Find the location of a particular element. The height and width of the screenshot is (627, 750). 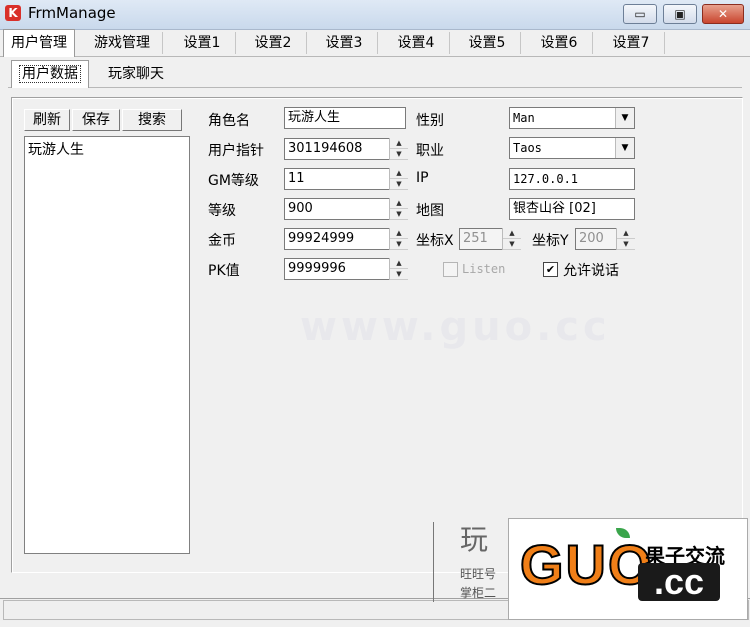

tab-user-data: 用户数据 is located at coordinates (50, 74).